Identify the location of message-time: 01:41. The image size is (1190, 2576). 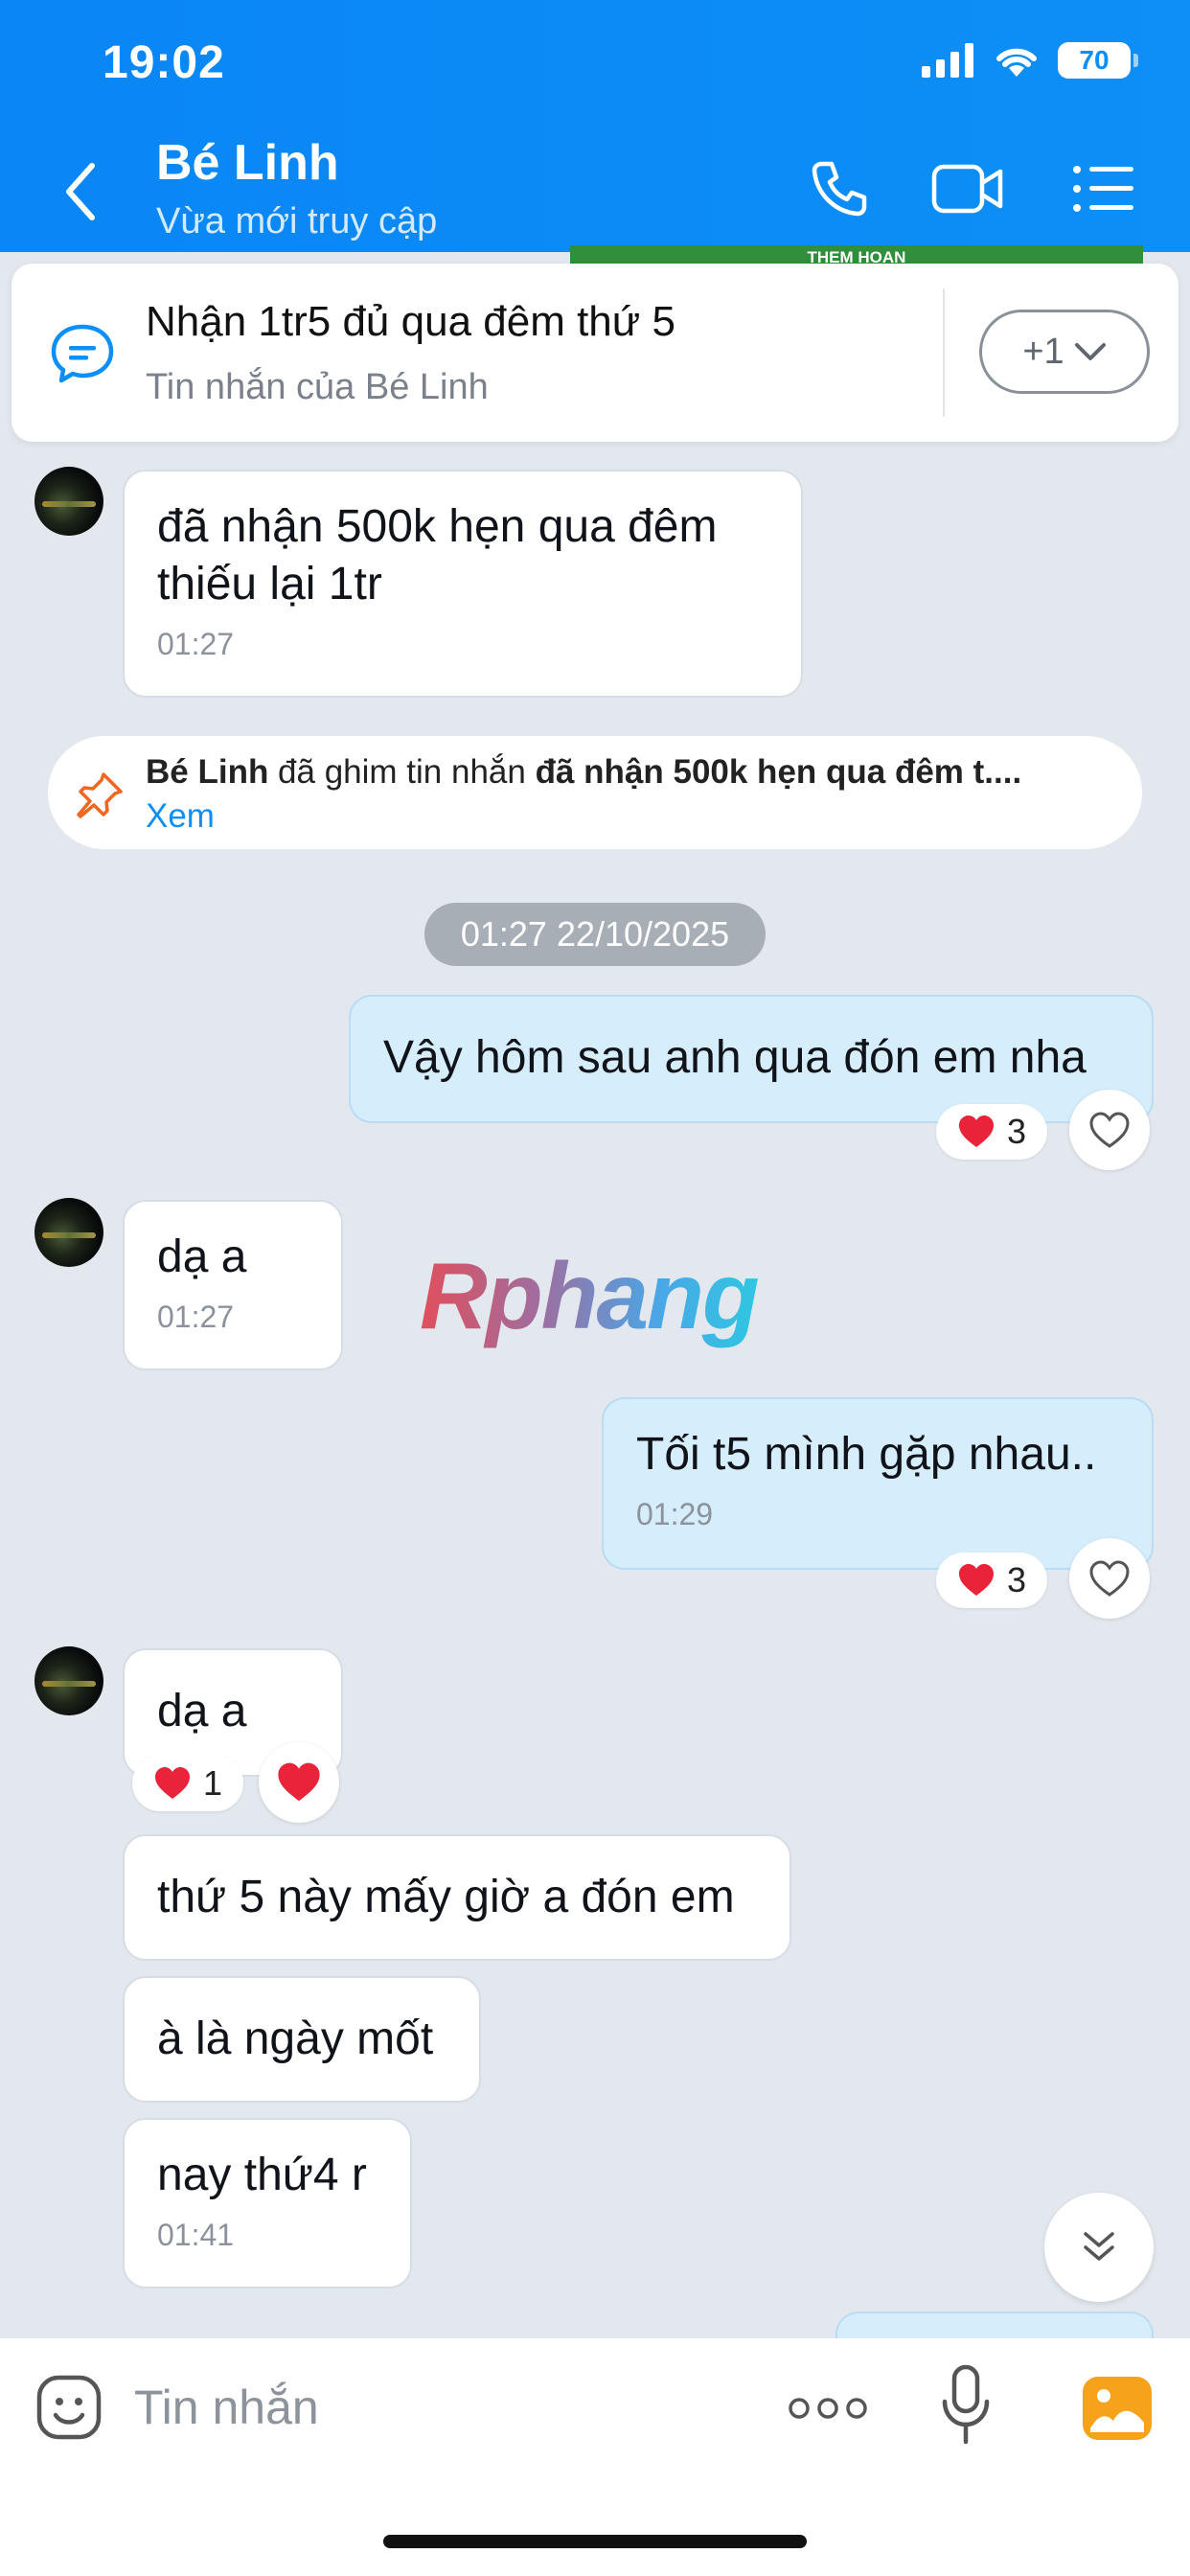
(196, 2235).